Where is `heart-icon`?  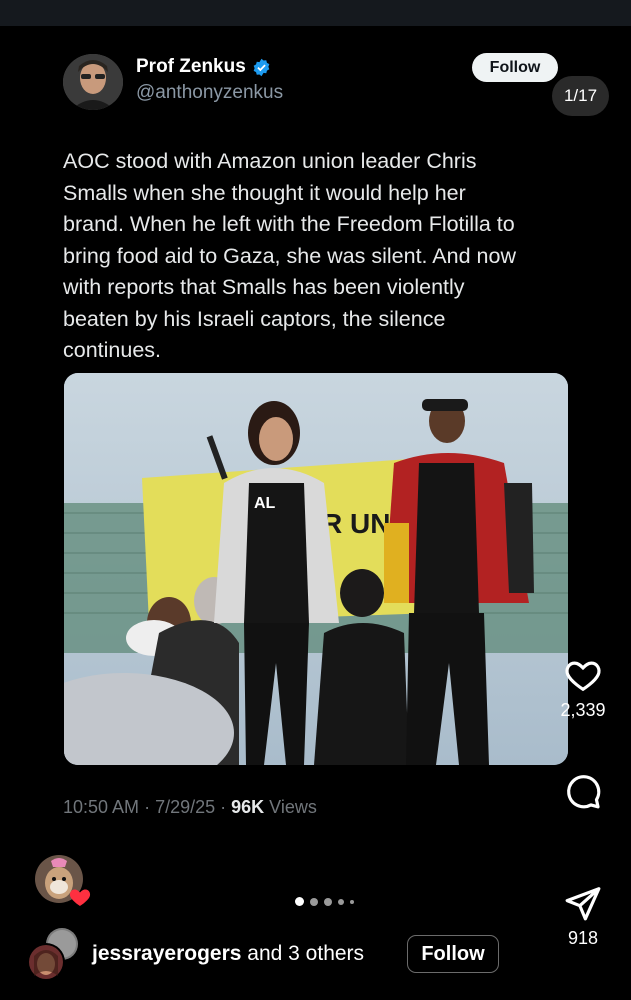
heart-icon is located at coordinates (583, 675).